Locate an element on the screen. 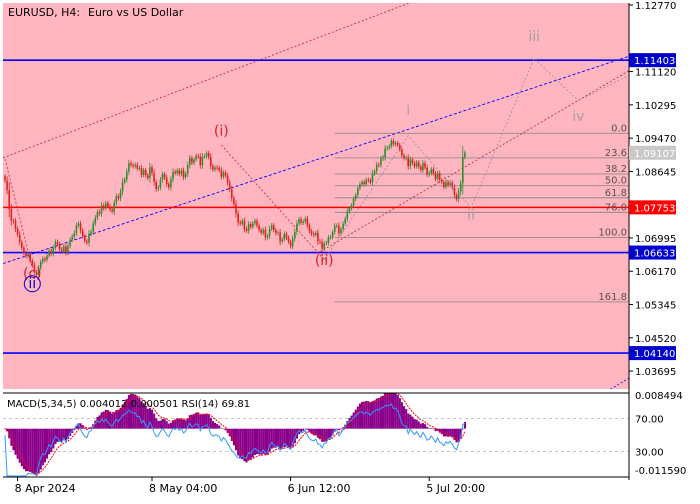  price-tick-label: 1.06995 is located at coordinates (655, 239).